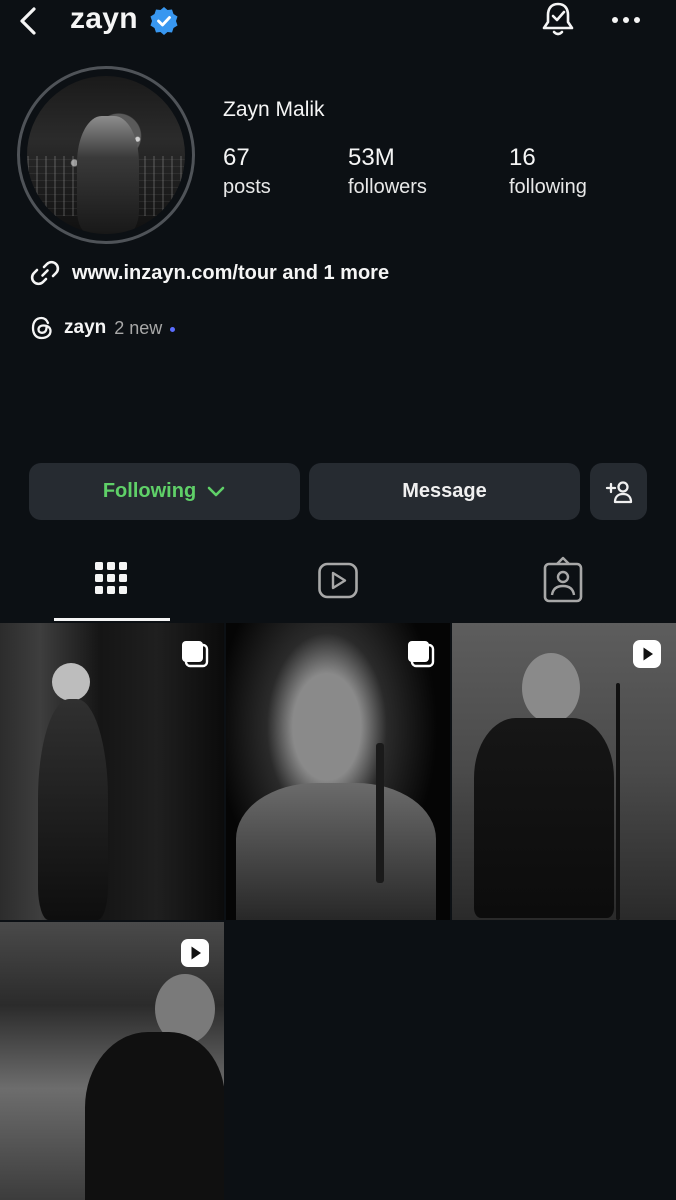 This screenshot has height=1200, width=676. I want to click on message-button: Message, so click(444, 491).